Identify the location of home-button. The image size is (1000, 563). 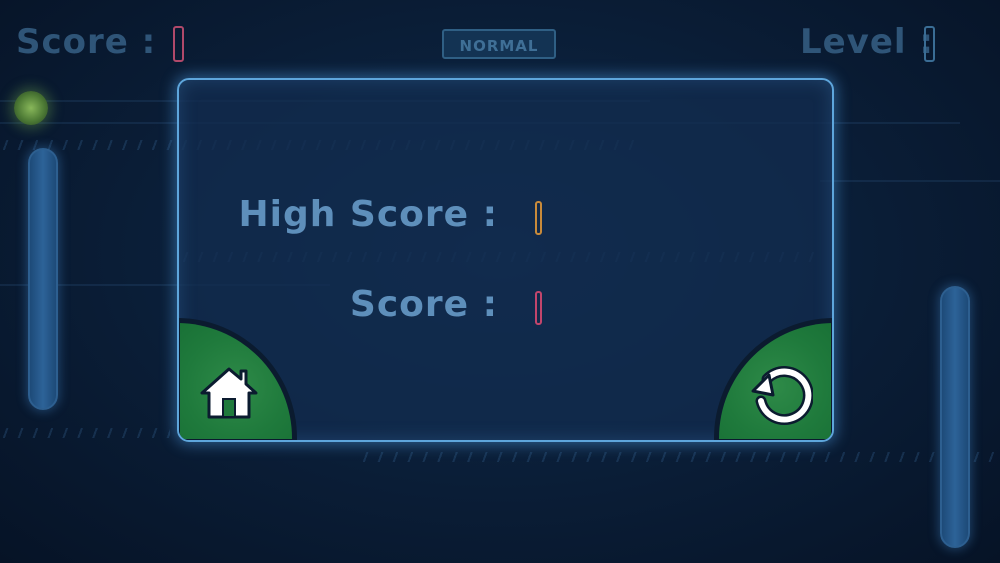
(238, 379).